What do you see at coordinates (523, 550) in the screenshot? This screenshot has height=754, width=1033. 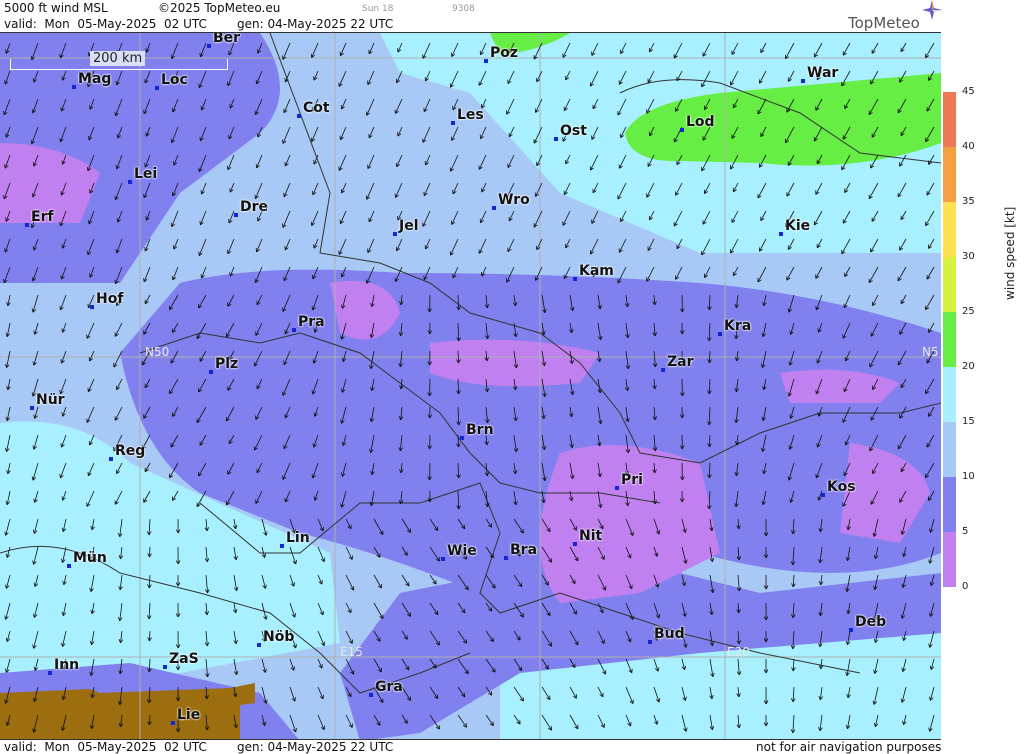 I see `city-label: Bra` at bounding box center [523, 550].